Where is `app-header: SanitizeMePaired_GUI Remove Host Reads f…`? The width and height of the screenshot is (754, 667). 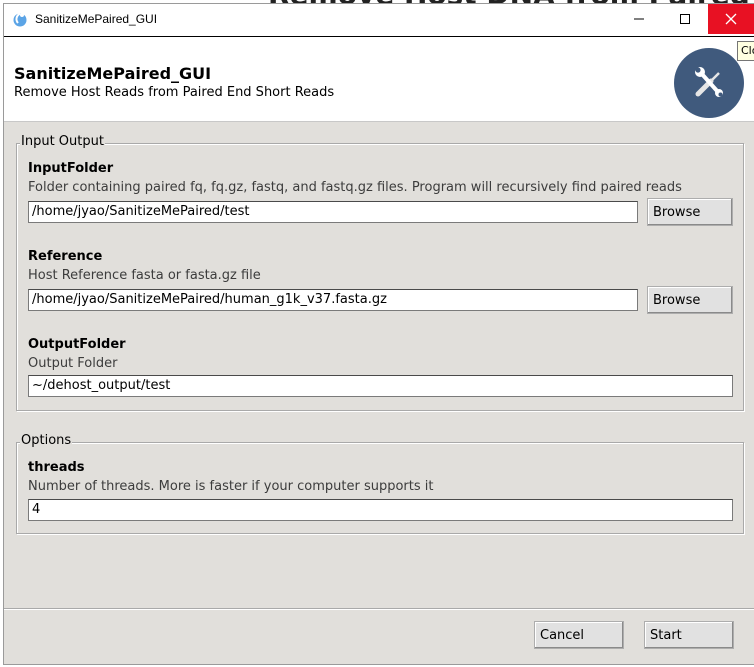
app-header: SanitizeMePaired_GUI Remove Host Reads f… is located at coordinates (379, 79).